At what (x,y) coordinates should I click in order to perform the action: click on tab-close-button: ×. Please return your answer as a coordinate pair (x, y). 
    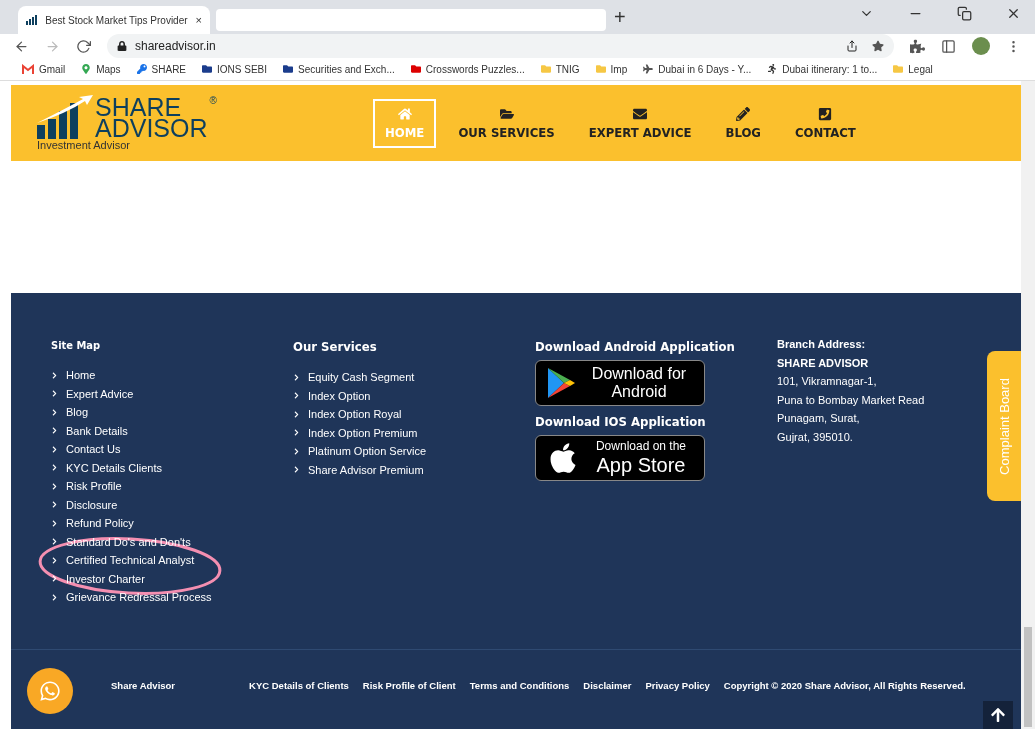
    Looking at the image, I should click on (198, 20).